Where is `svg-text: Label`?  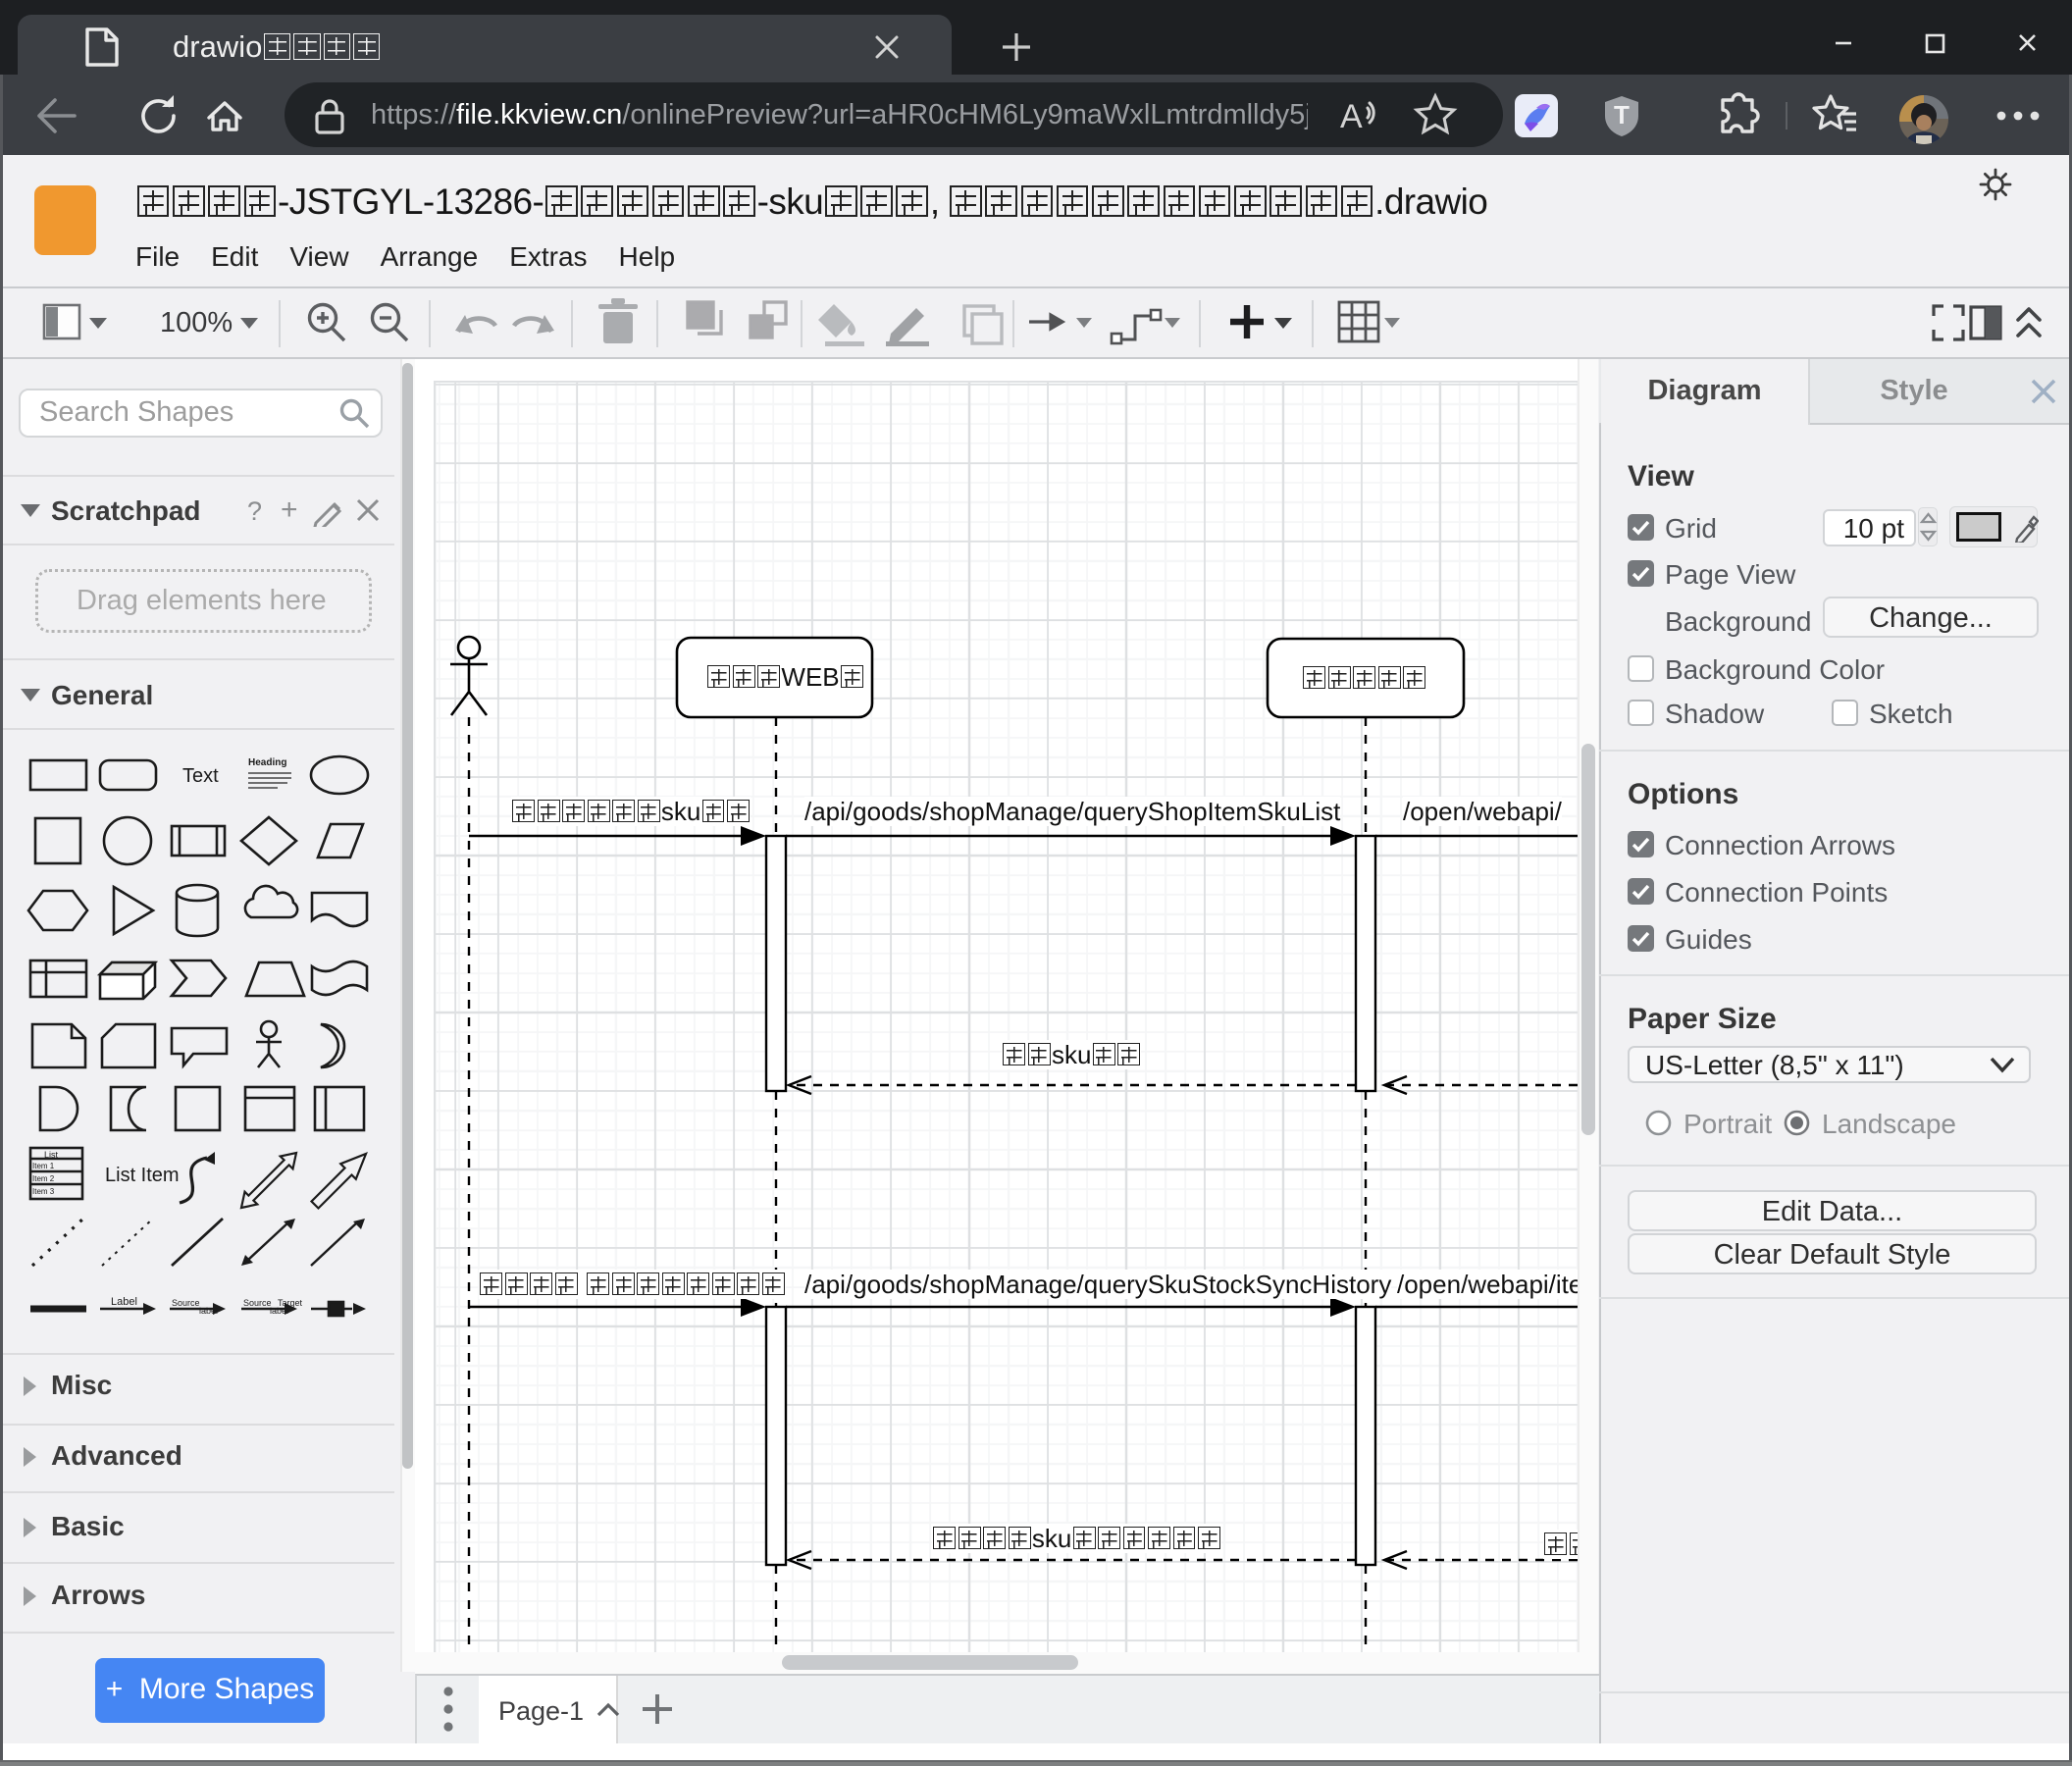
svg-text: Label is located at coordinates (124, 1302).